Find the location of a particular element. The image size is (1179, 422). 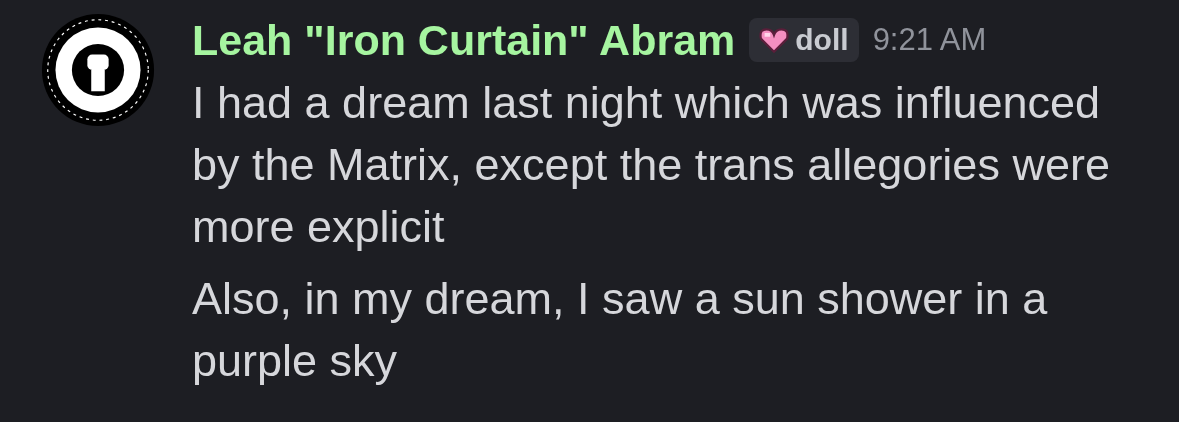

role-tag: doll is located at coordinates (804, 40).